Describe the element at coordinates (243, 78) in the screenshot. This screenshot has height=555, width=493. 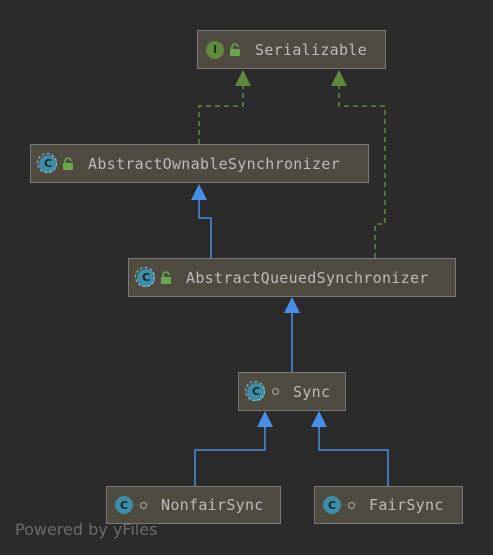
I see `arrowhead-serializable-left` at that location.